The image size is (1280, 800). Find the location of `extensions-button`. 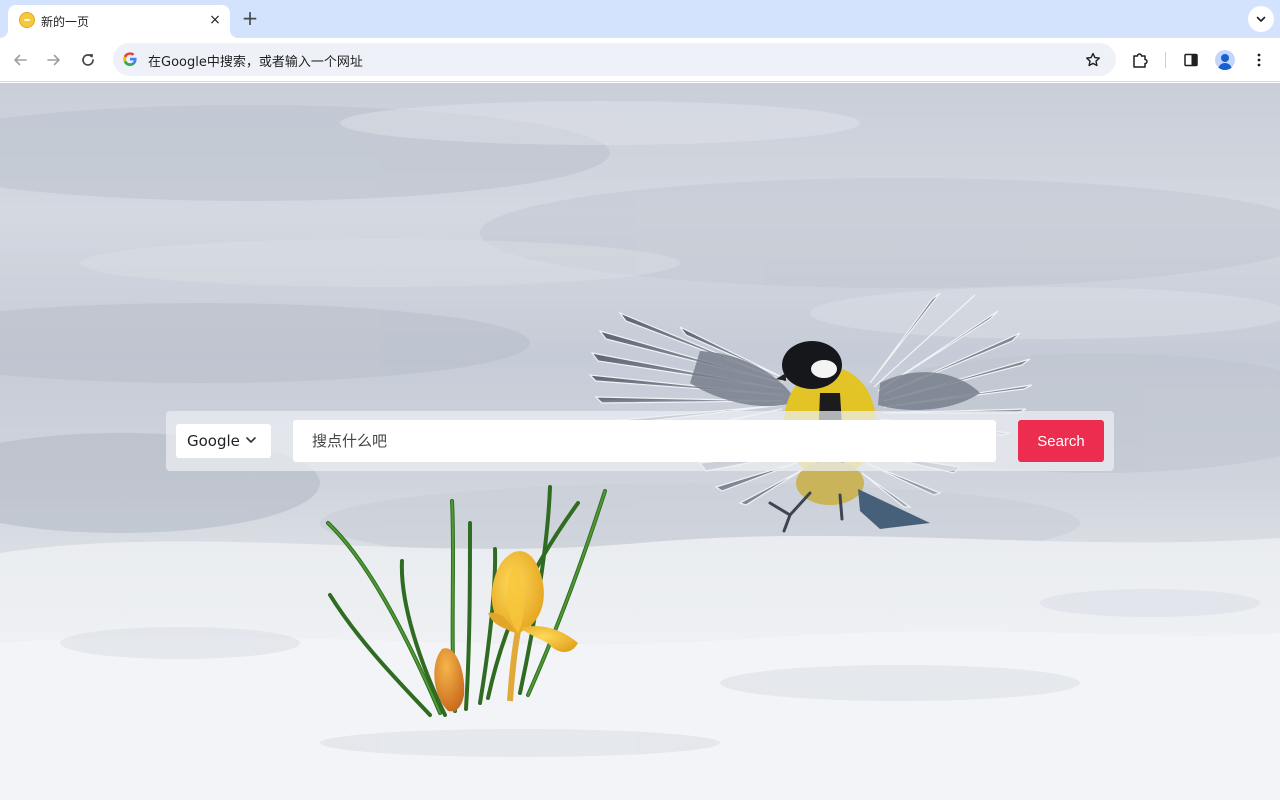

extensions-button is located at coordinates (1140, 60).